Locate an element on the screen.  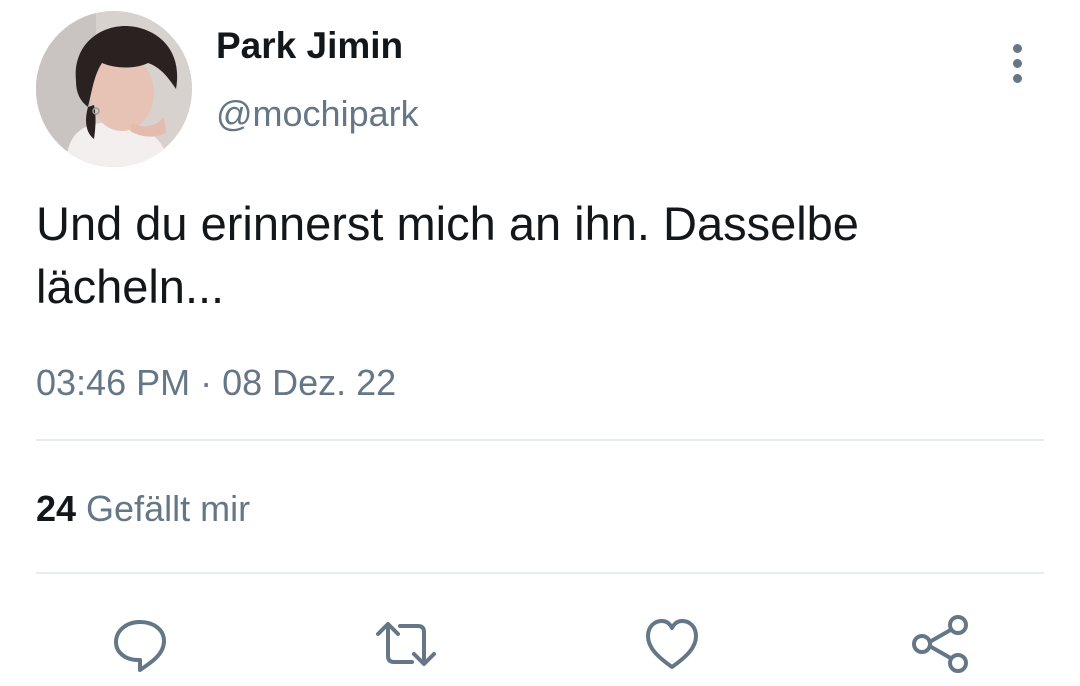
share-button is located at coordinates (940, 644).